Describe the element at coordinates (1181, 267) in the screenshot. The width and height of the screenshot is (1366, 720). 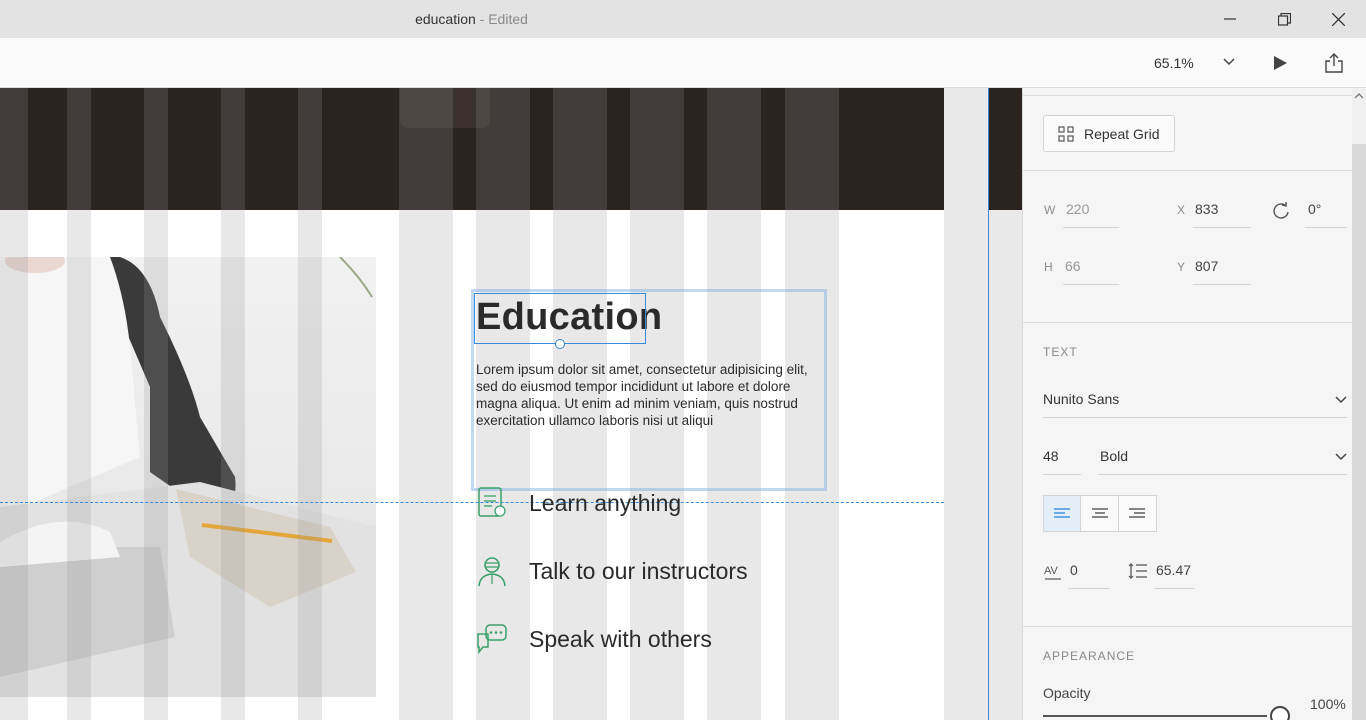
I see `y-label: Y` at that location.